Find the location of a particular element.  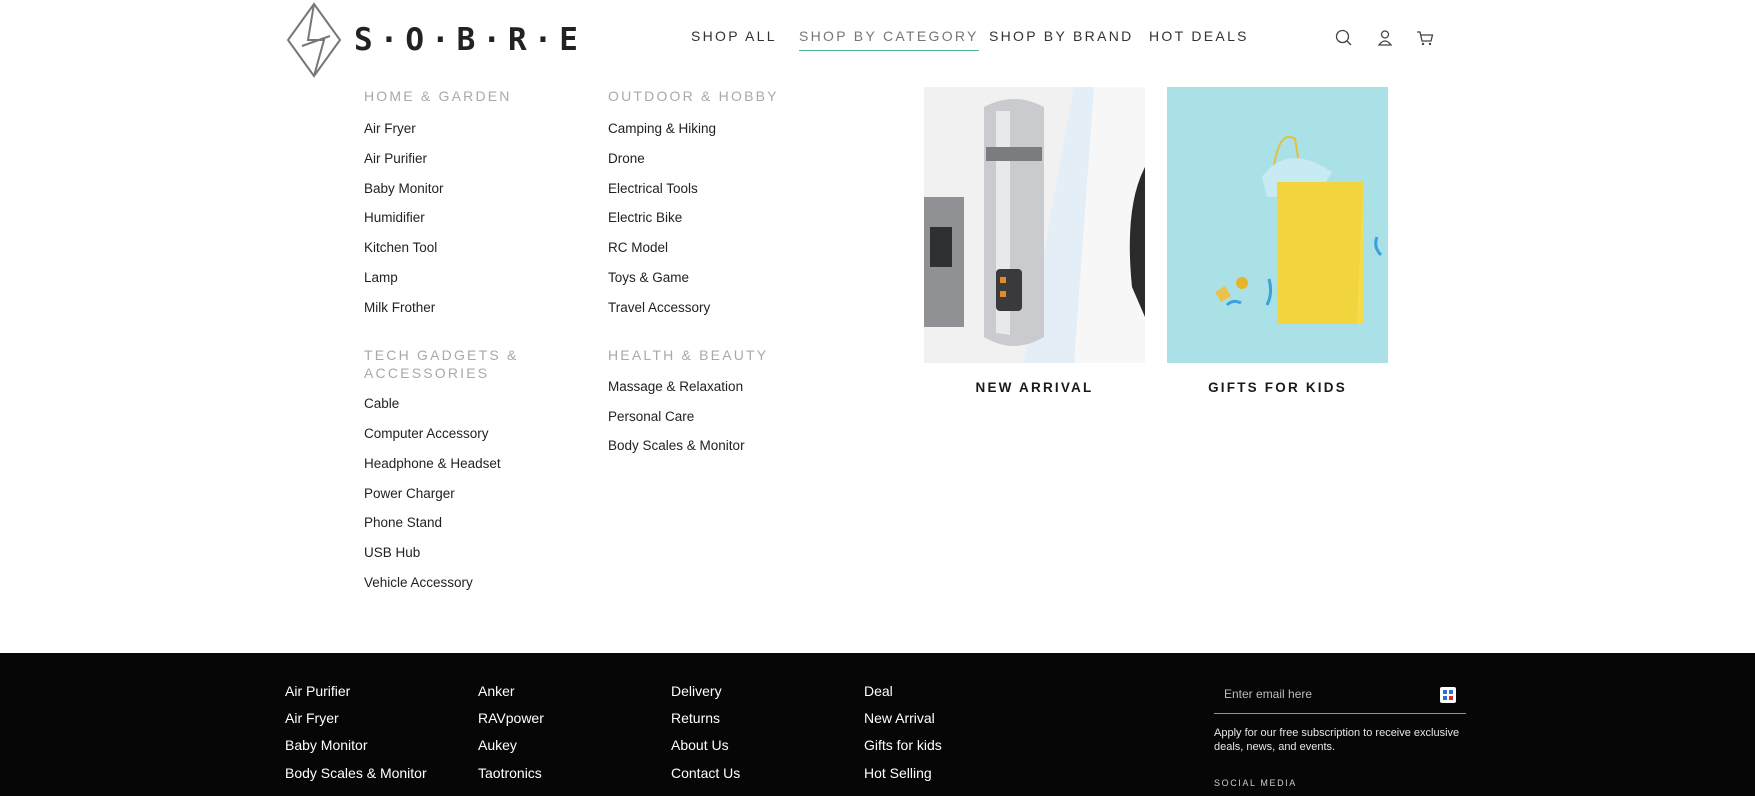

promo-label-gifts-for-kids: GIFTS FOR KIDS is located at coordinates (1277, 387).